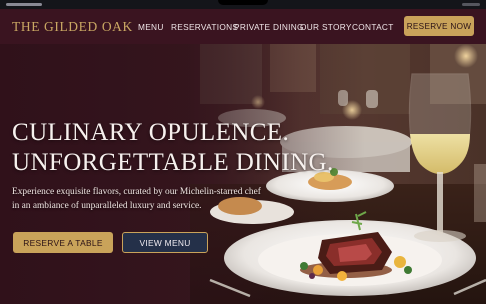  I want to click on hero-headline-line-1: CULINARY OPULENCE., so click(151, 132).